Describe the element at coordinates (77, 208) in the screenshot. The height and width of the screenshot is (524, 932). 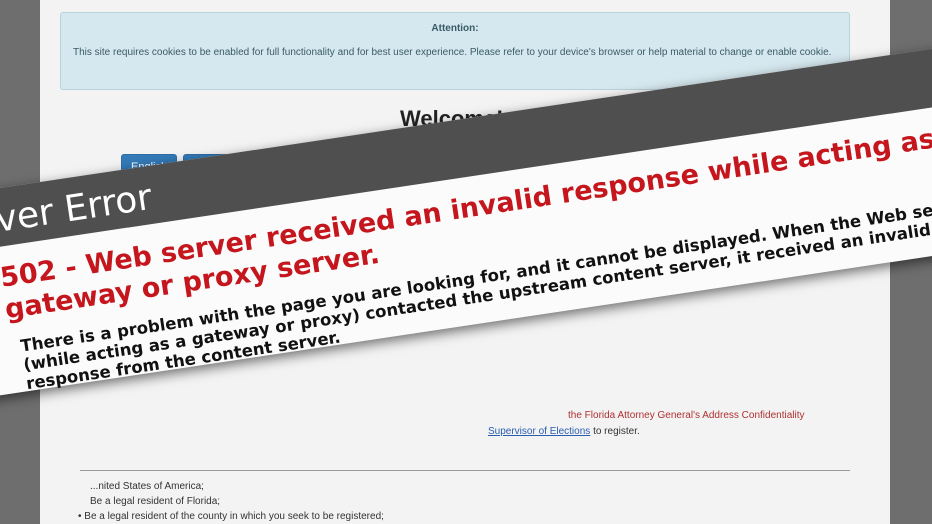
I see `error-header-title: ver Error` at that location.